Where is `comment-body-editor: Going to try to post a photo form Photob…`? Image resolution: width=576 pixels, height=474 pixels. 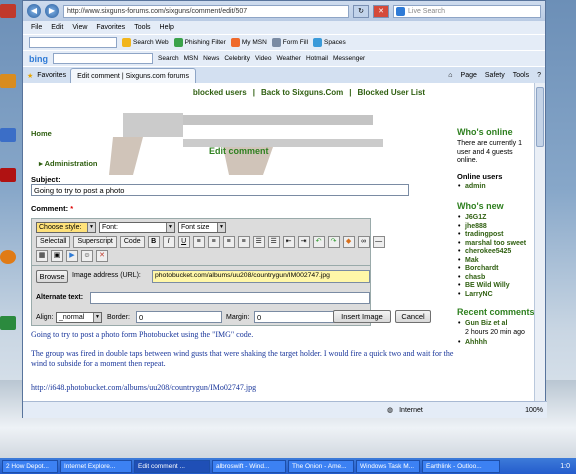 comment-body-editor: Going to try to post a photo form Photob… is located at coordinates (251, 365).